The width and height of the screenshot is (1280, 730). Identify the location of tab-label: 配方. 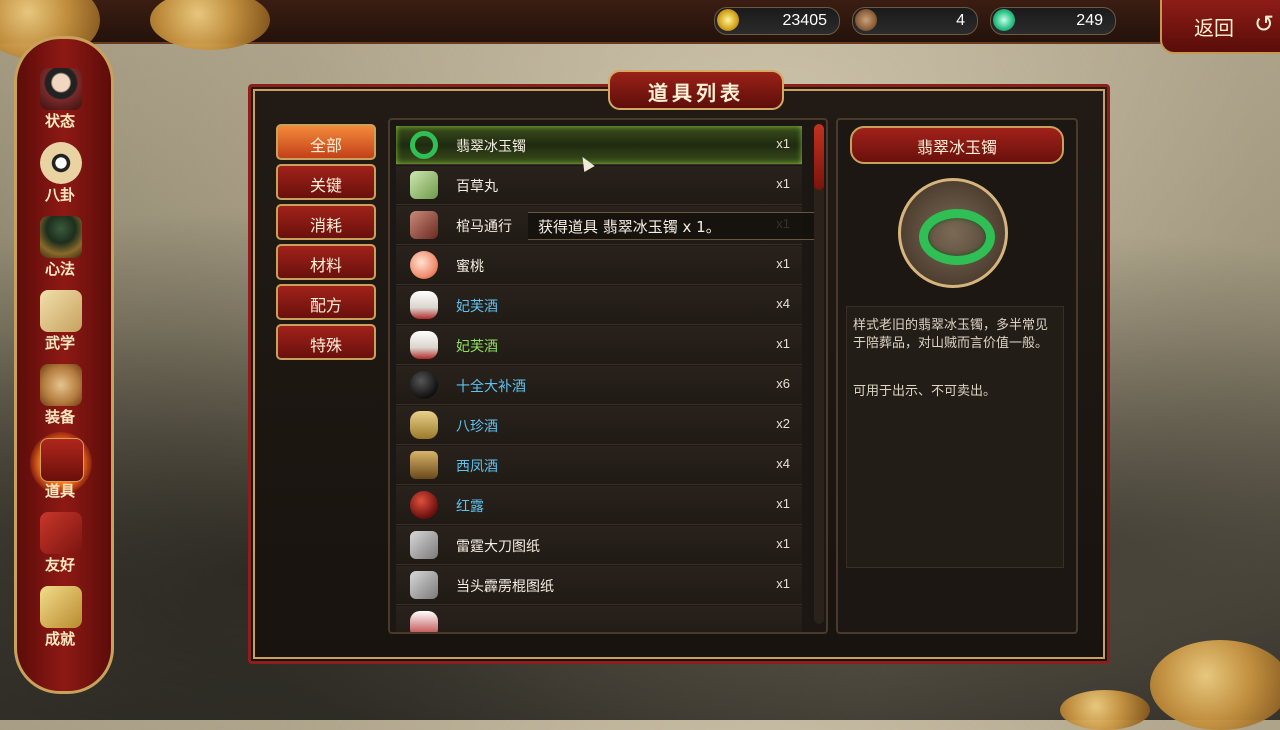
(325, 305).